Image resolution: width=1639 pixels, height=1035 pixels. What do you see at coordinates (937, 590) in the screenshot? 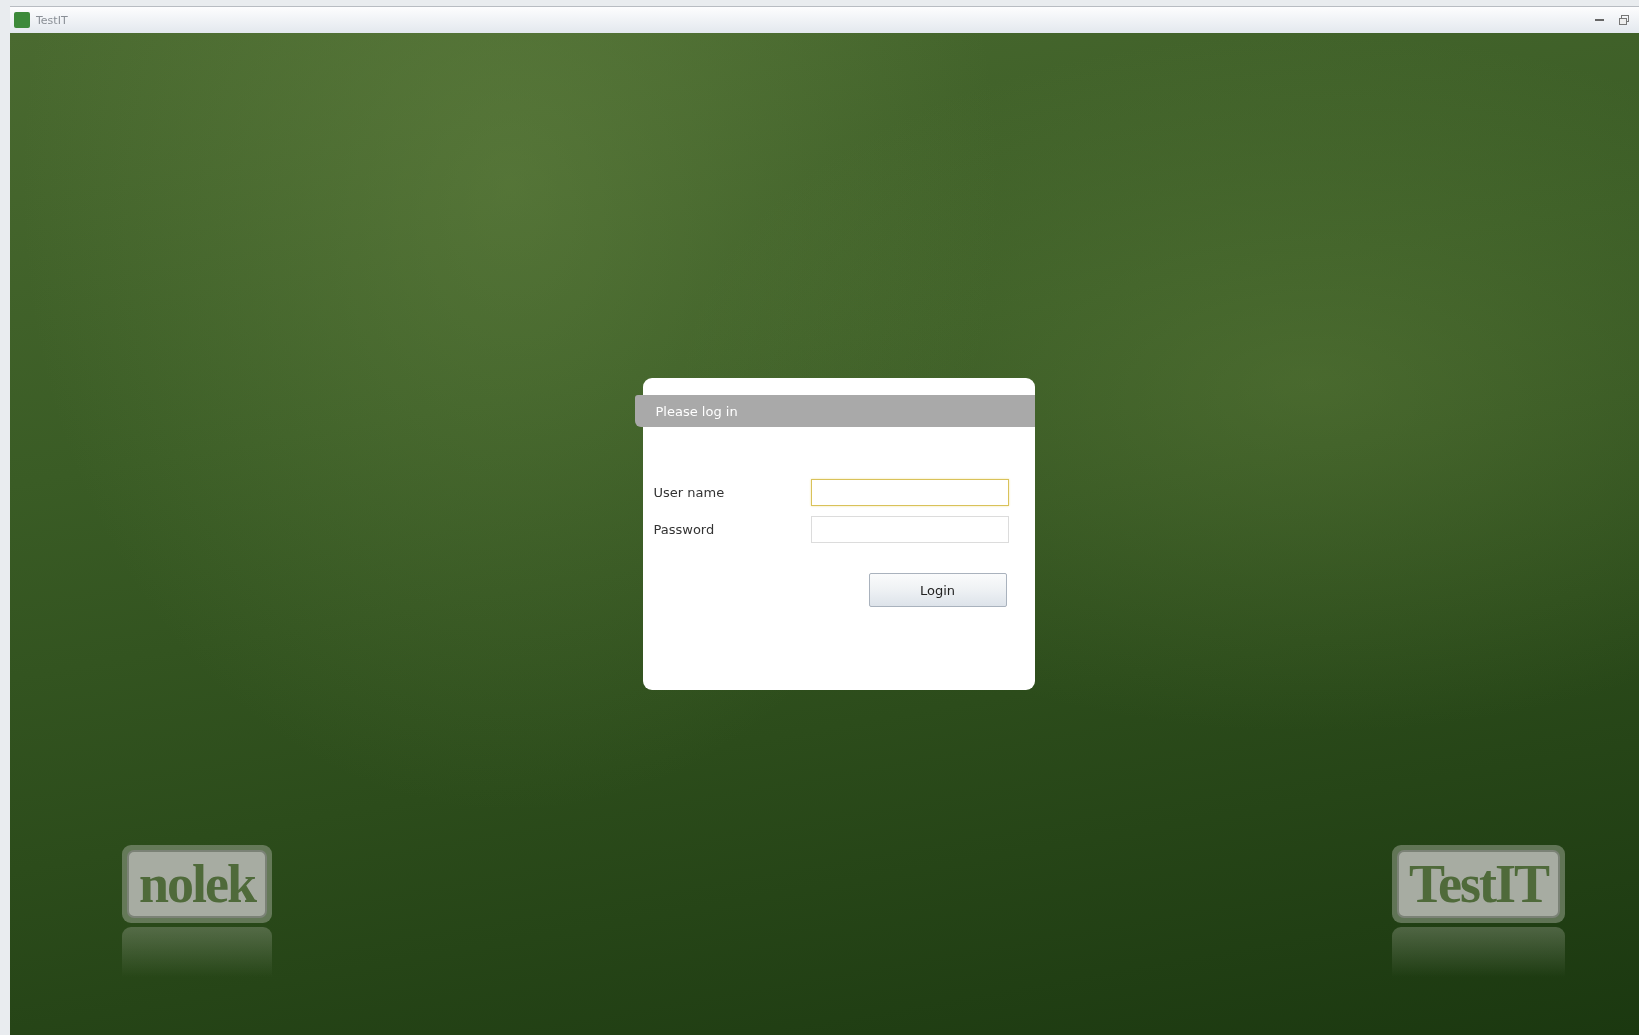
I see `login-button: Login` at bounding box center [937, 590].